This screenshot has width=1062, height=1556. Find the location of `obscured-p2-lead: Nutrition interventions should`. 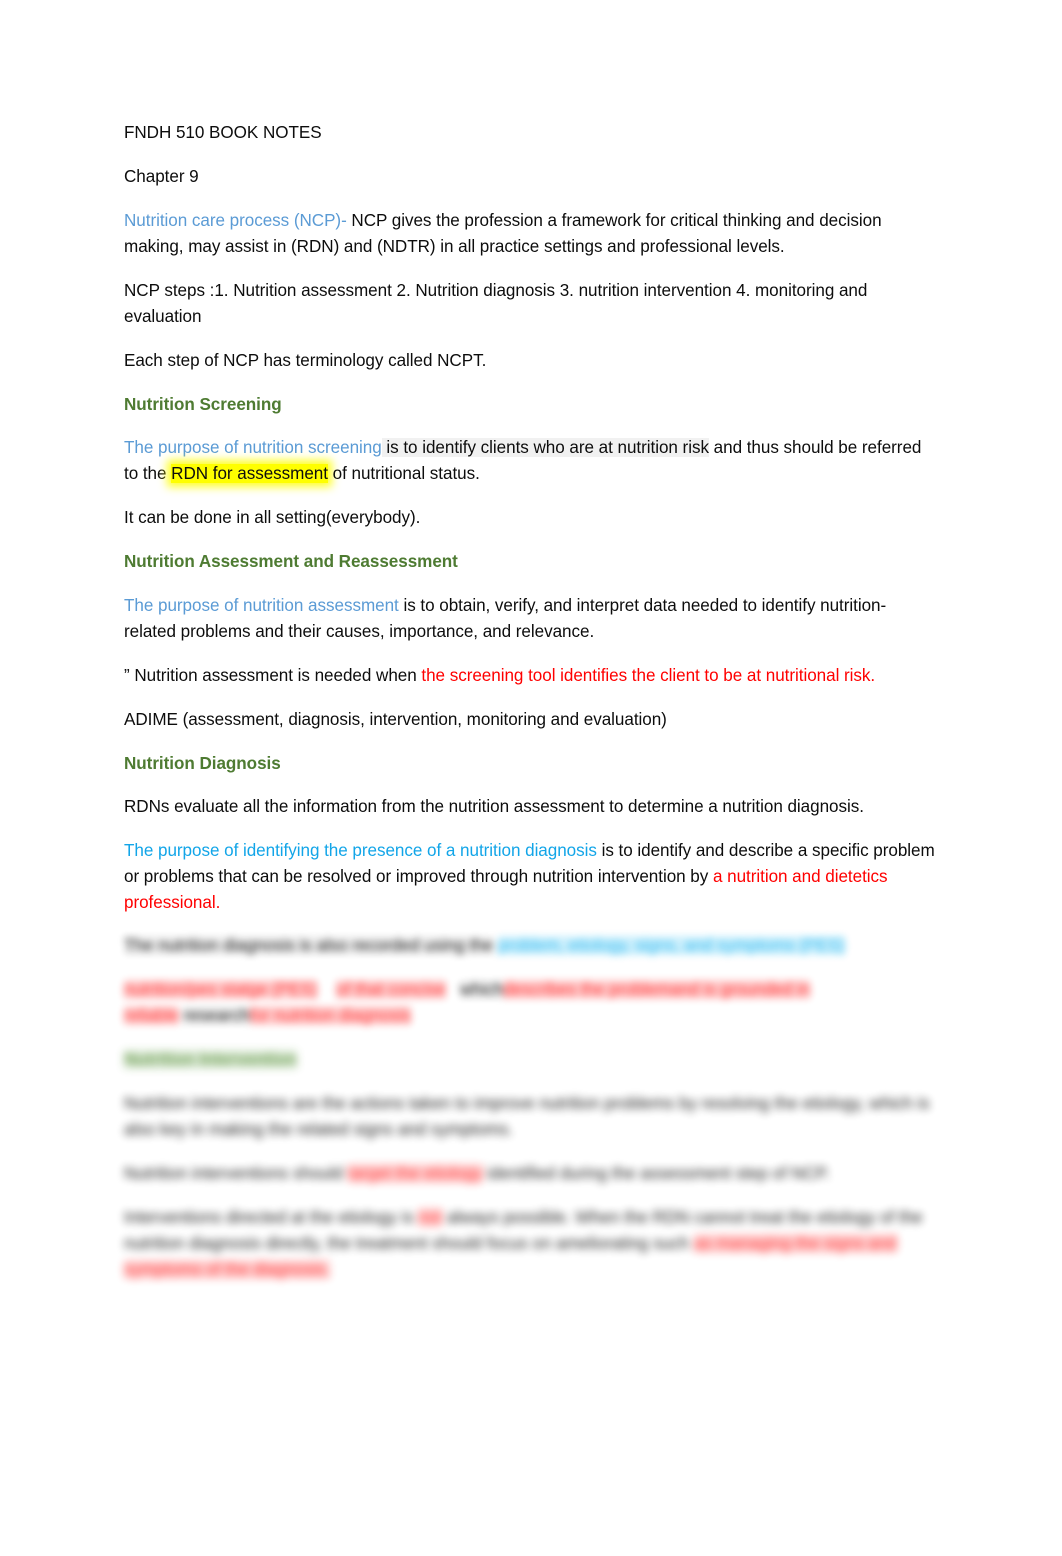

obscured-p2-lead: Nutrition interventions should is located at coordinates (233, 1173).